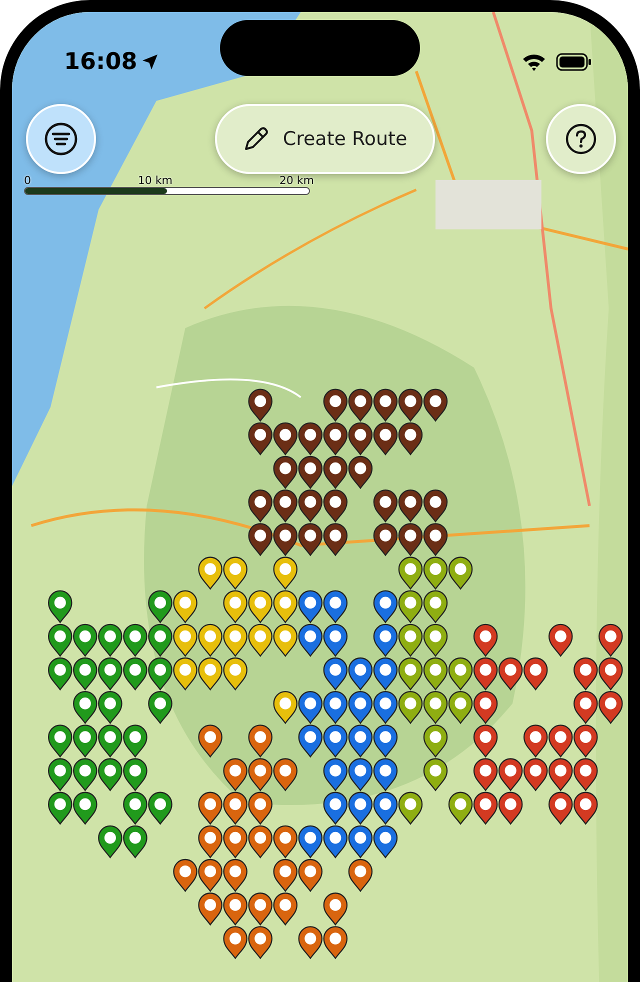 This screenshot has height=982, width=640. What do you see at coordinates (325, 139) in the screenshot?
I see `create-route-button: Create Route` at bounding box center [325, 139].